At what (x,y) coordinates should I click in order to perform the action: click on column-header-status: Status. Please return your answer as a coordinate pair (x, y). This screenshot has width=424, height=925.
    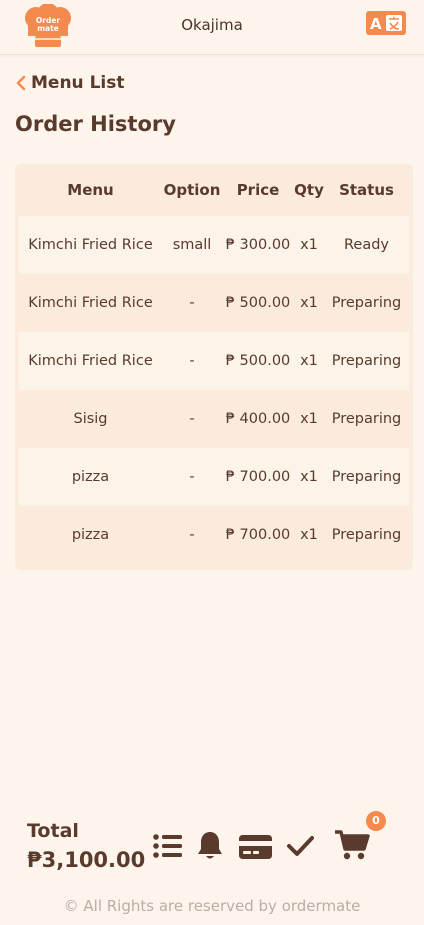
    Looking at the image, I should click on (366, 190).